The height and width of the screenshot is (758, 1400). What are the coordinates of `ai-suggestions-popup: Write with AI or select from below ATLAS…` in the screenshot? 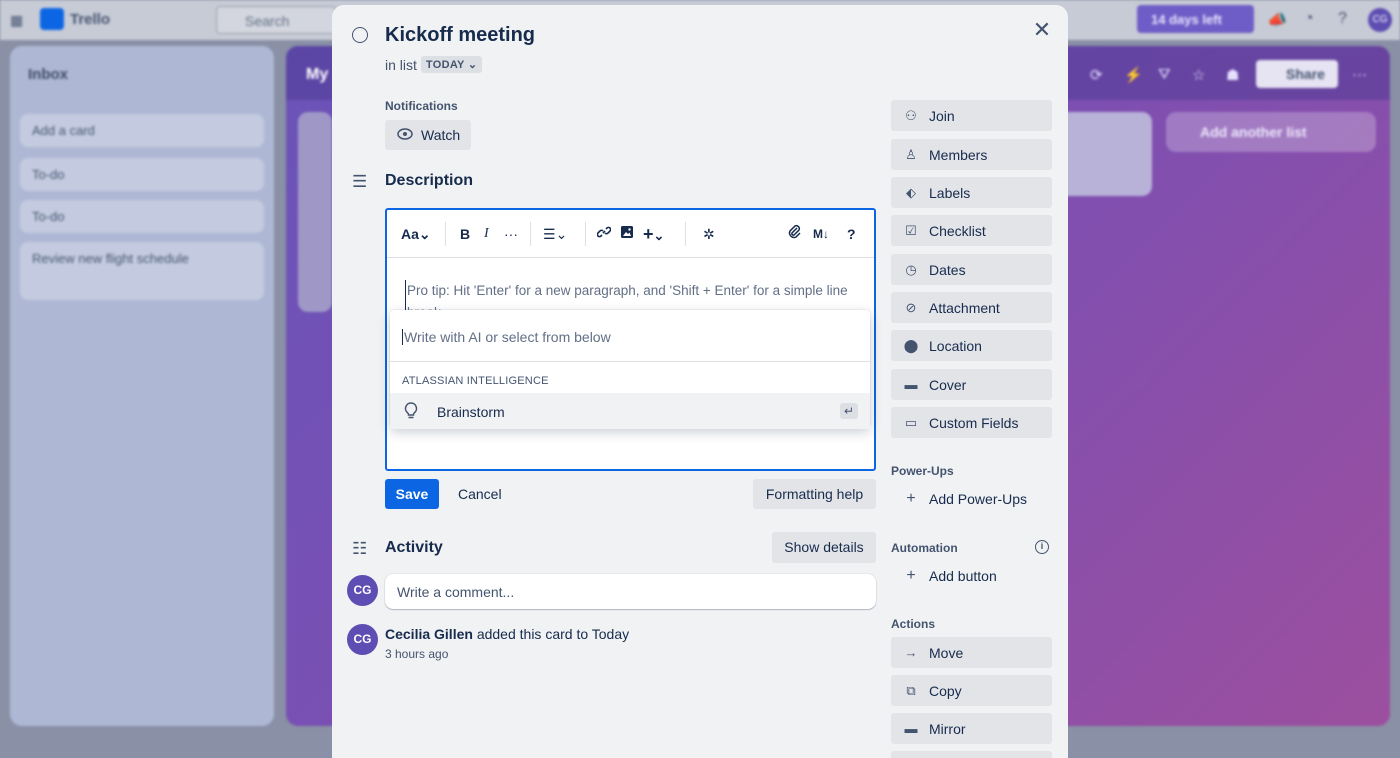 It's located at (630, 369).